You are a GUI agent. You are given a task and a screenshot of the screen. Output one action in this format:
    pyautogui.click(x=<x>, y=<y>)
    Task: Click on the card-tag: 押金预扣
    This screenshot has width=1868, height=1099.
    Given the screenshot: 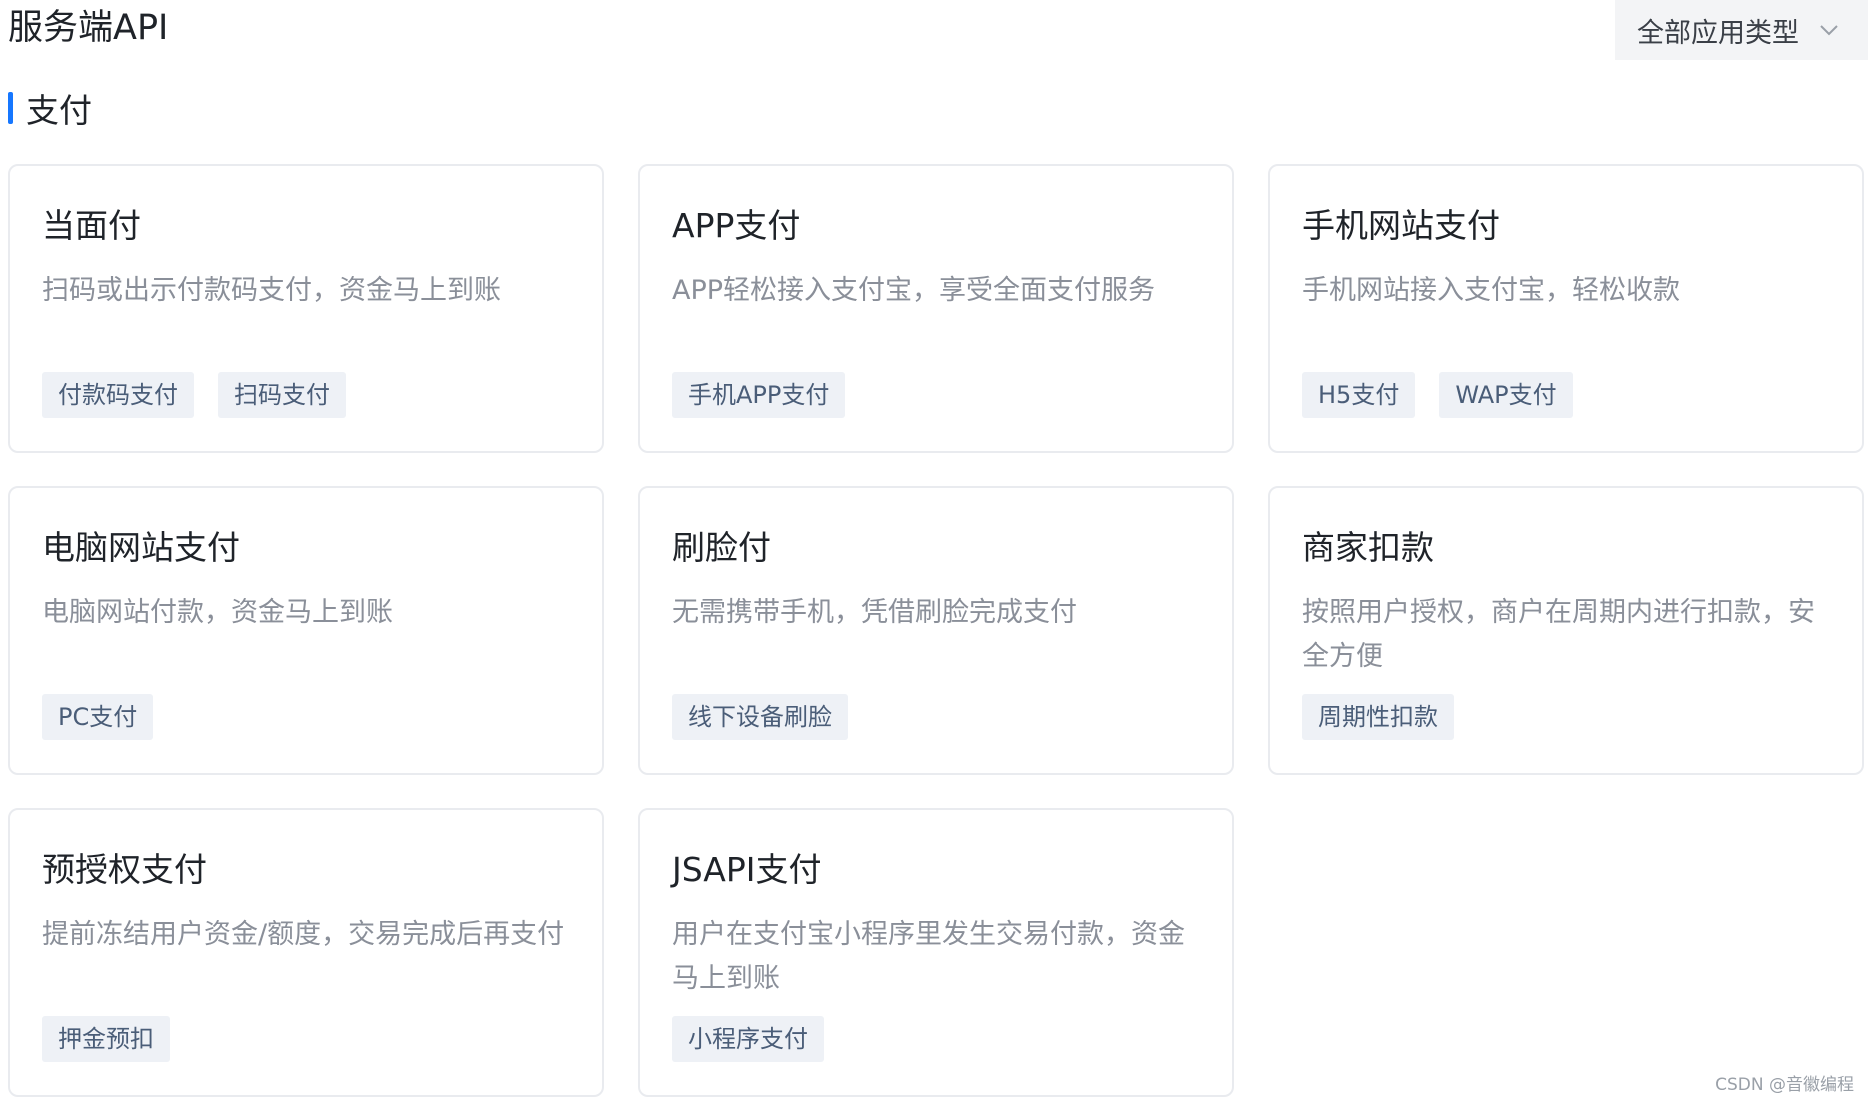 What is the action you would take?
    pyautogui.click(x=106, y=1039)
    